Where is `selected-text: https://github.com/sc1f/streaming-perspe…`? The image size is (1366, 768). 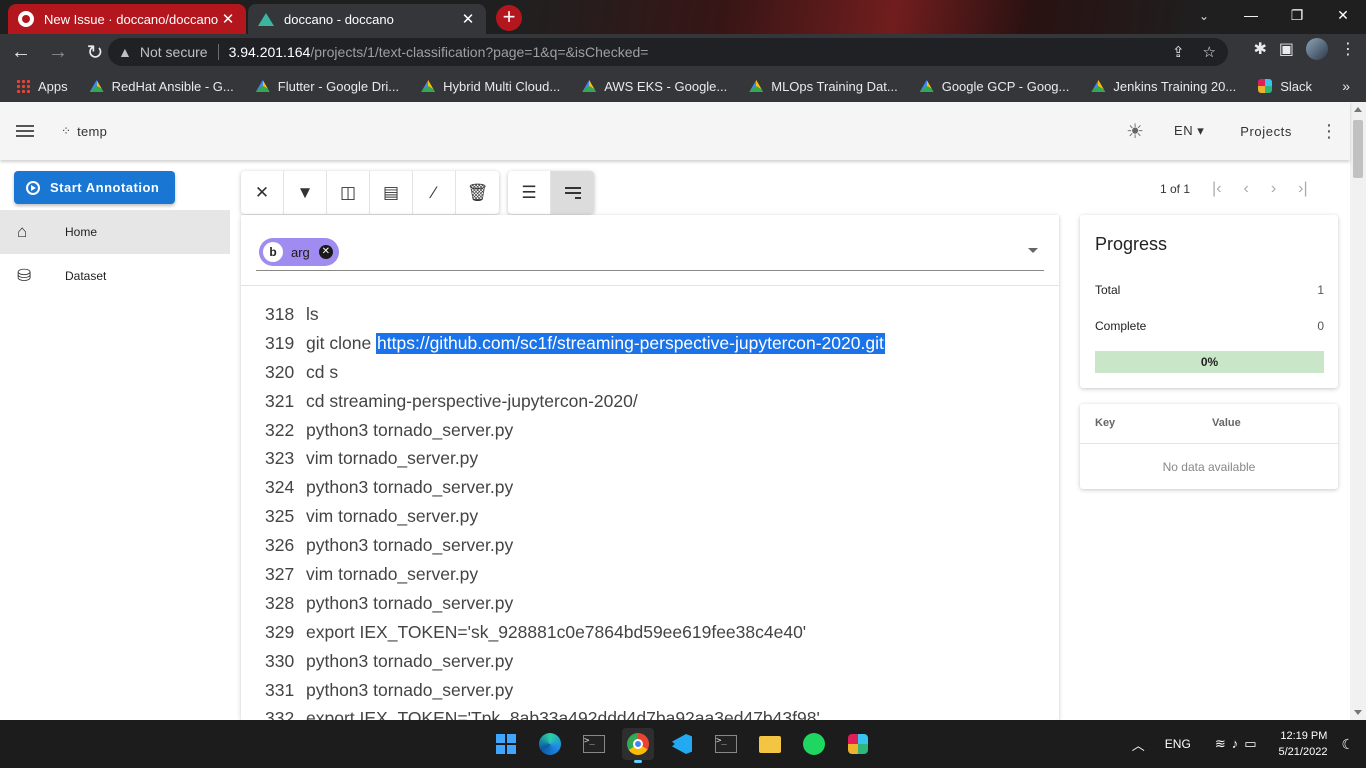 selected-text: https://github.com/sc1f/streaming-perspe… is located at coordinates (630, 343).